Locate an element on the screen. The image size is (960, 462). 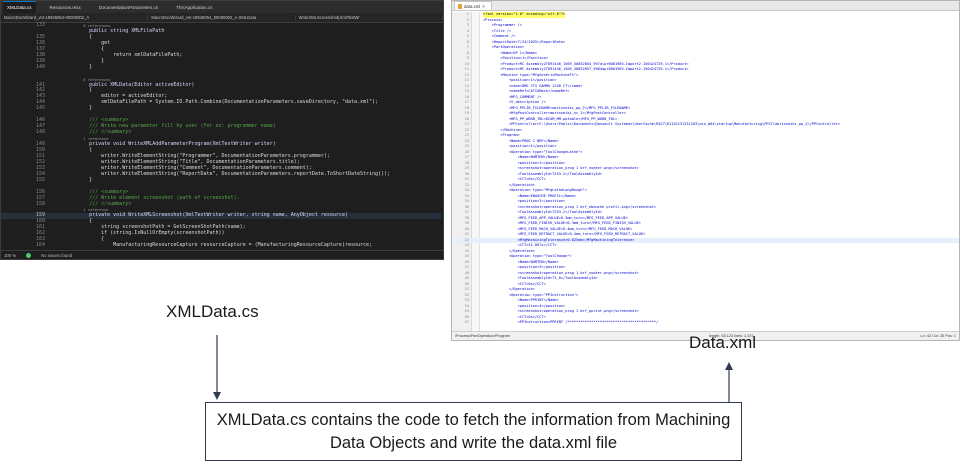
editor-tab: XMLData.cs is located at coordinates (19, 7).